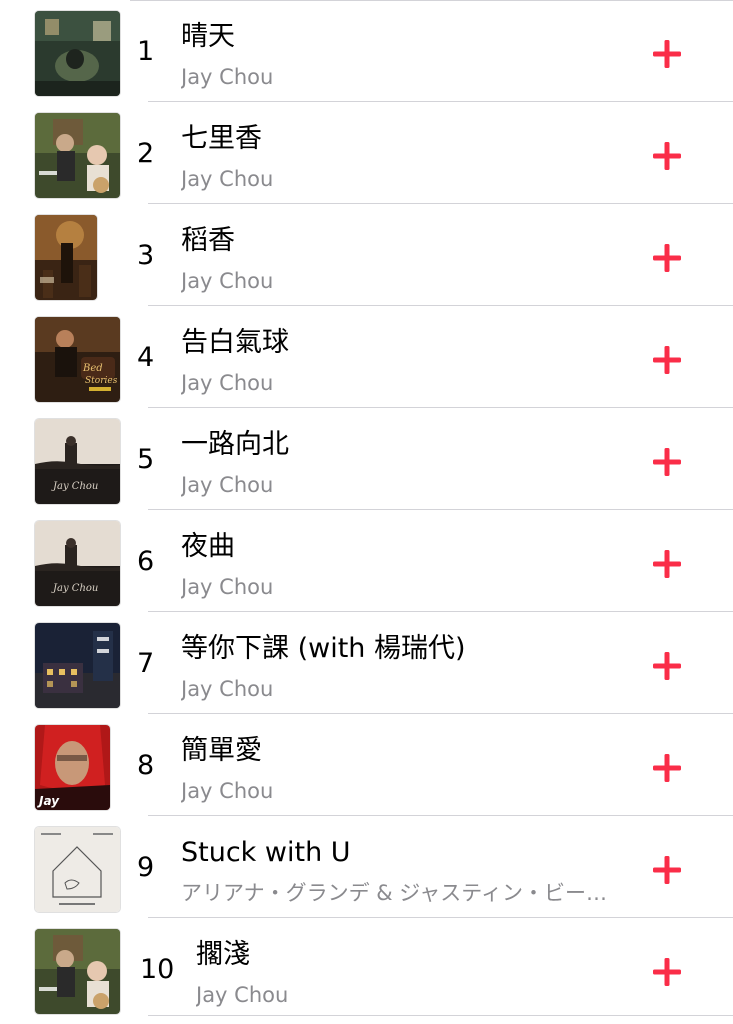  What do you see at coordinates (146, 459) in the screenshot?
I see `track-rank: 5` at bounding box center [146, 459].